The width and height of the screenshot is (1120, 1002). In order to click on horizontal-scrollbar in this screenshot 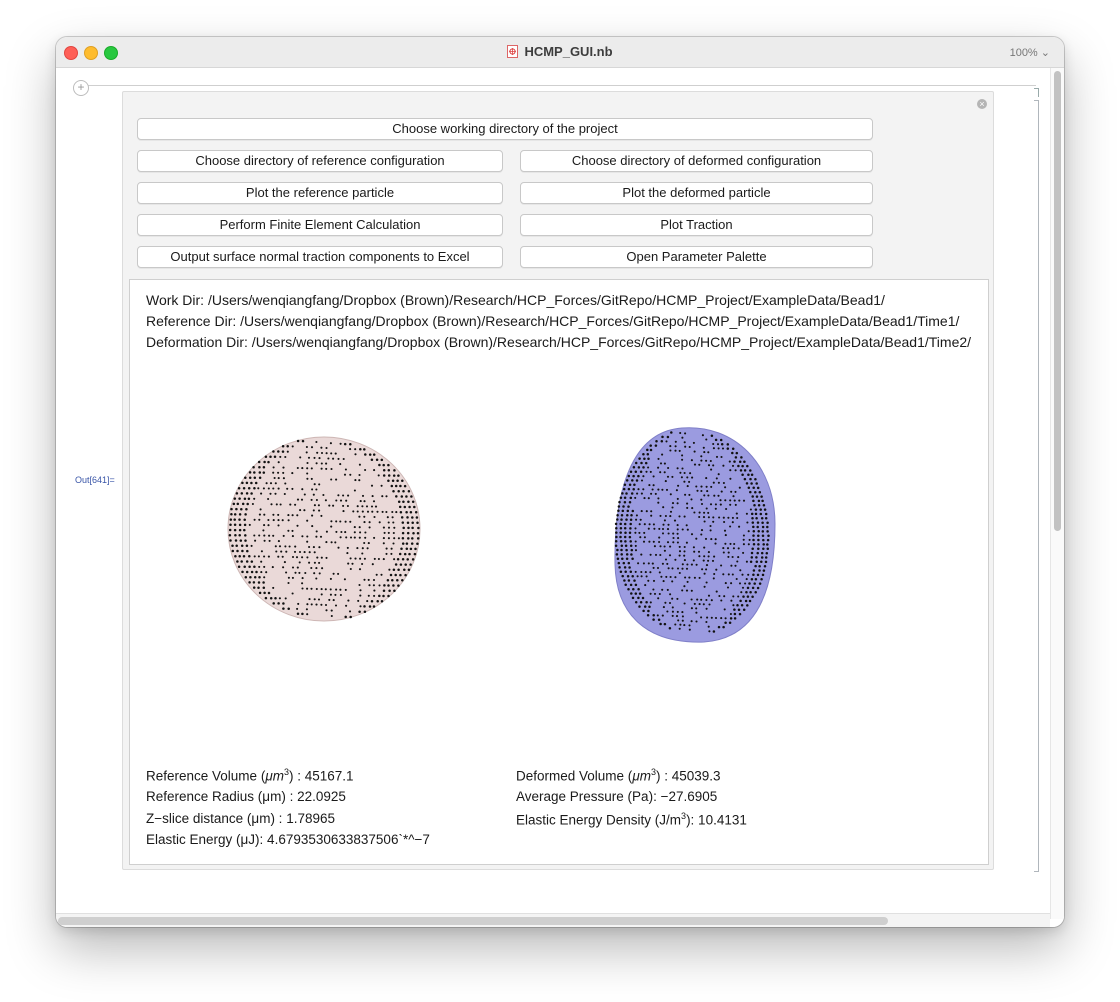, I will do `click(553, 920)`.